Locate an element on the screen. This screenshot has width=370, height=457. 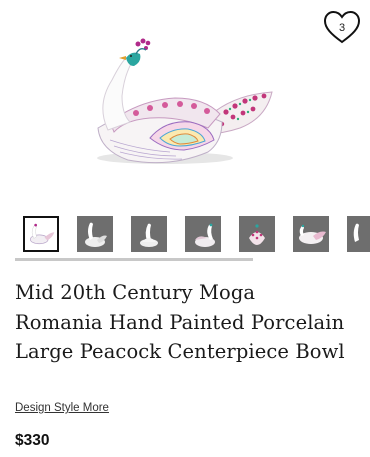
favorite-count: 3 is located at coordinates (342, 28).